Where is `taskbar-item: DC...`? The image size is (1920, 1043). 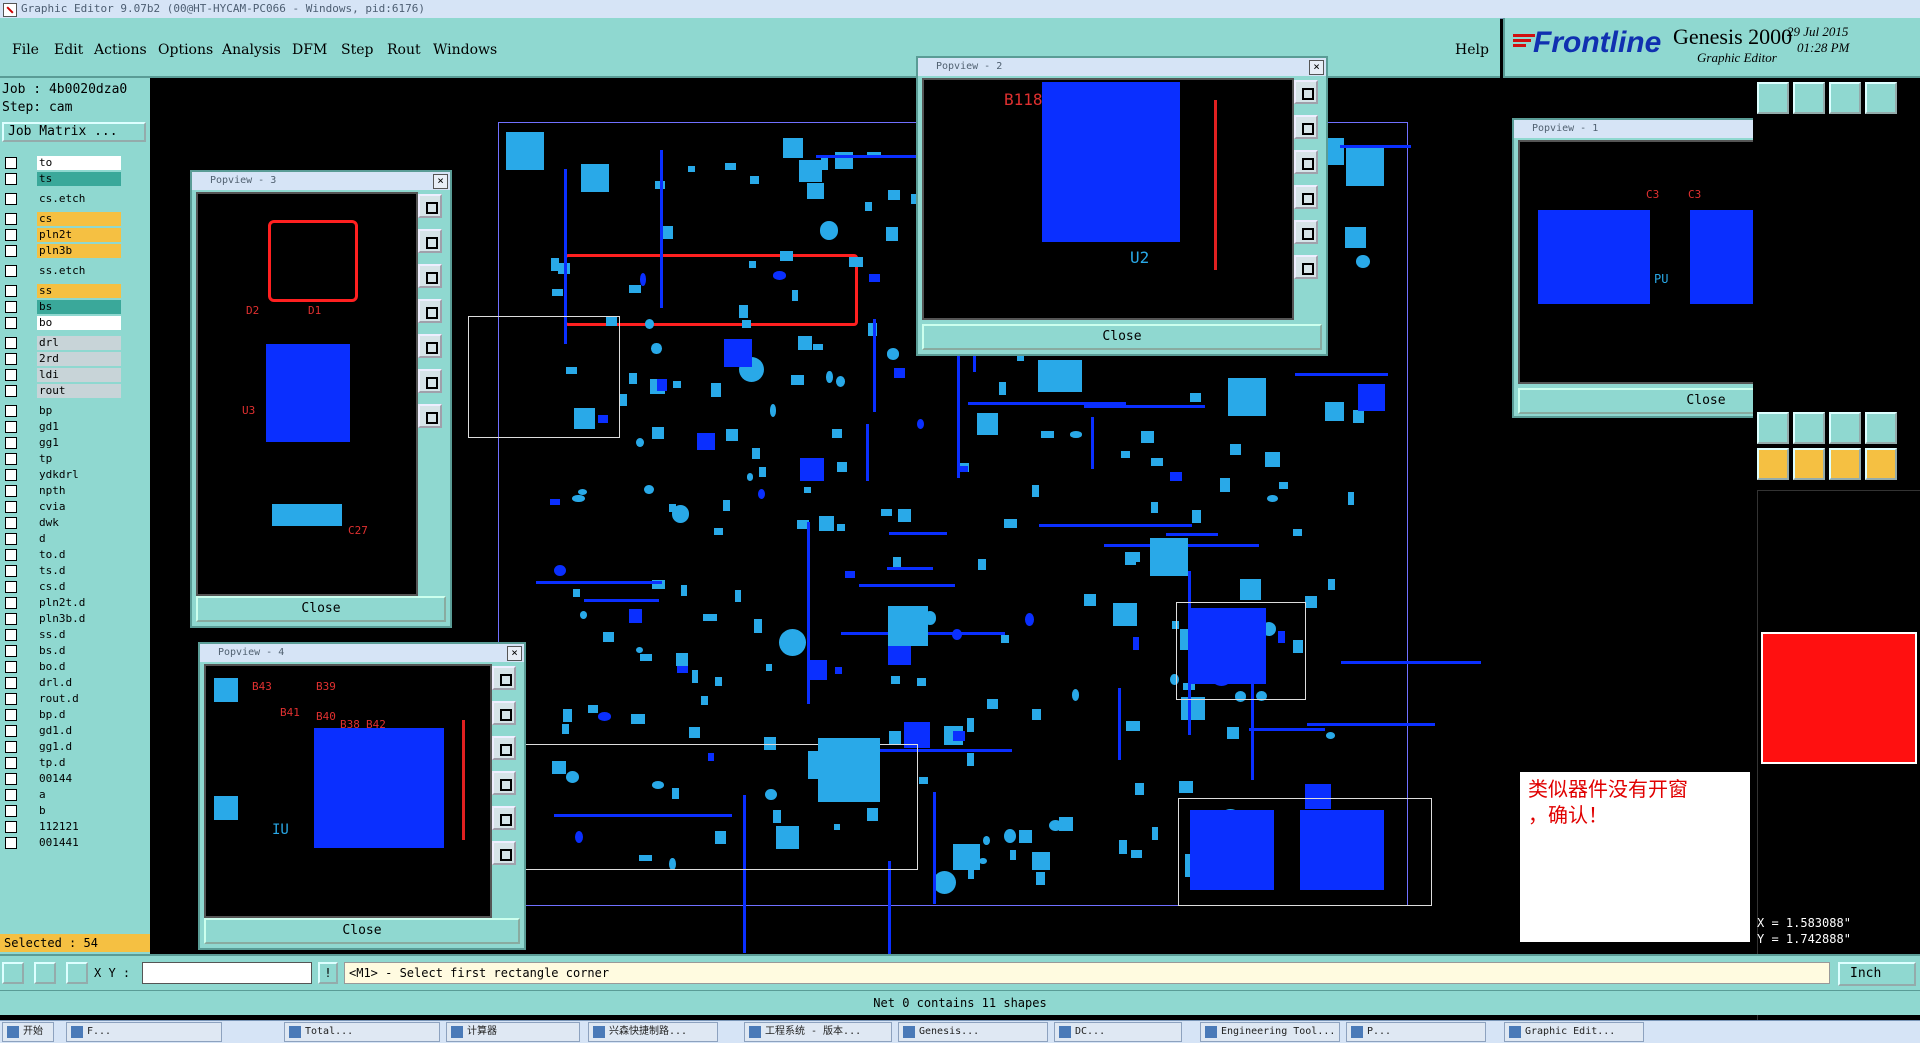
taskbar-item: DC... is located at coordinates (1118, 1032).